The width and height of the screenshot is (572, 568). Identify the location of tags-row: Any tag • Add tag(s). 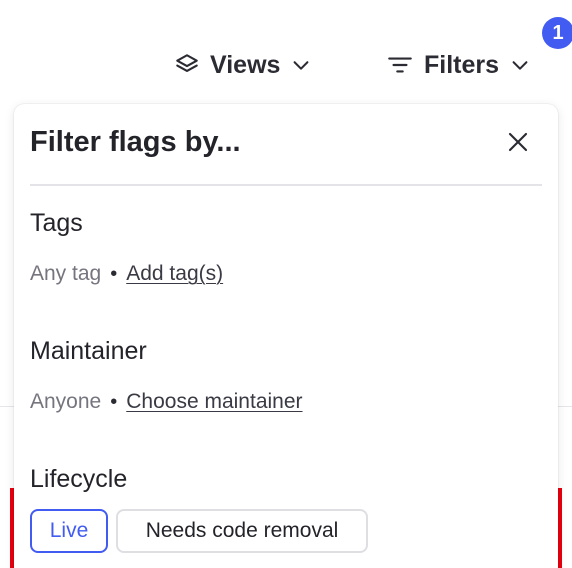
(126, 274).